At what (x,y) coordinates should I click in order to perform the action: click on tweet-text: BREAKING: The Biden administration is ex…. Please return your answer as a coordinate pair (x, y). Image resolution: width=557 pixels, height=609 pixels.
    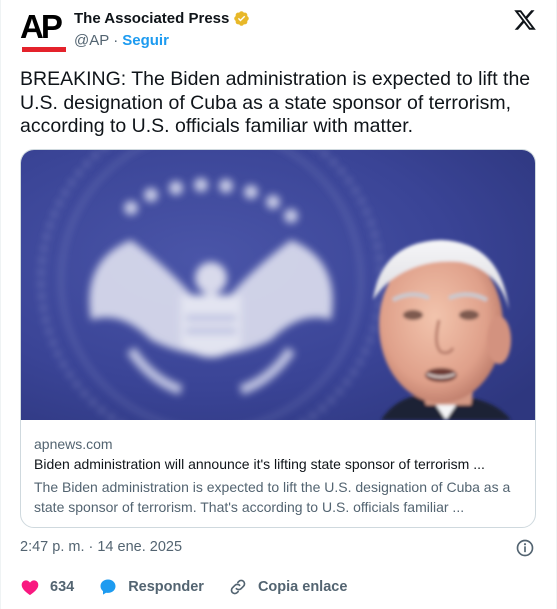
    Looking at the image, I should click on (275, 102).